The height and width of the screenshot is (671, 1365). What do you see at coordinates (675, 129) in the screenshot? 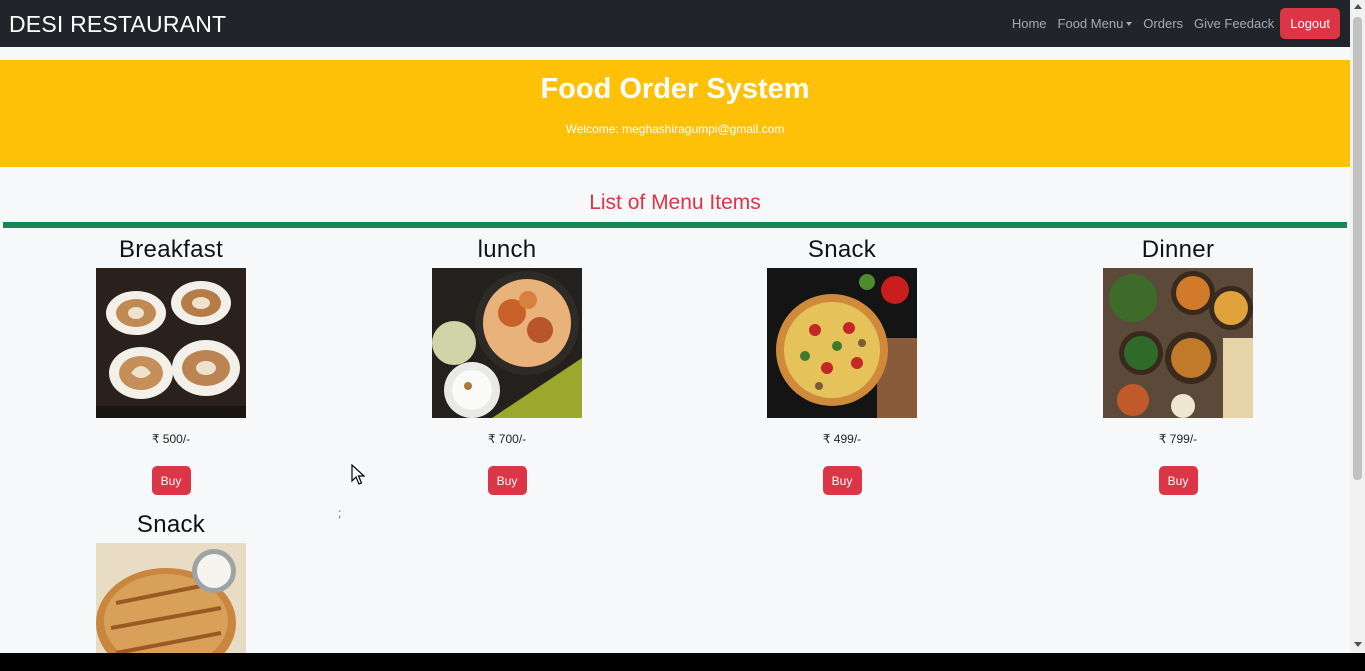
I see `welcome-text: Welcome: meghashiragumpi@gmail.com` at bounding box center [675, 129].